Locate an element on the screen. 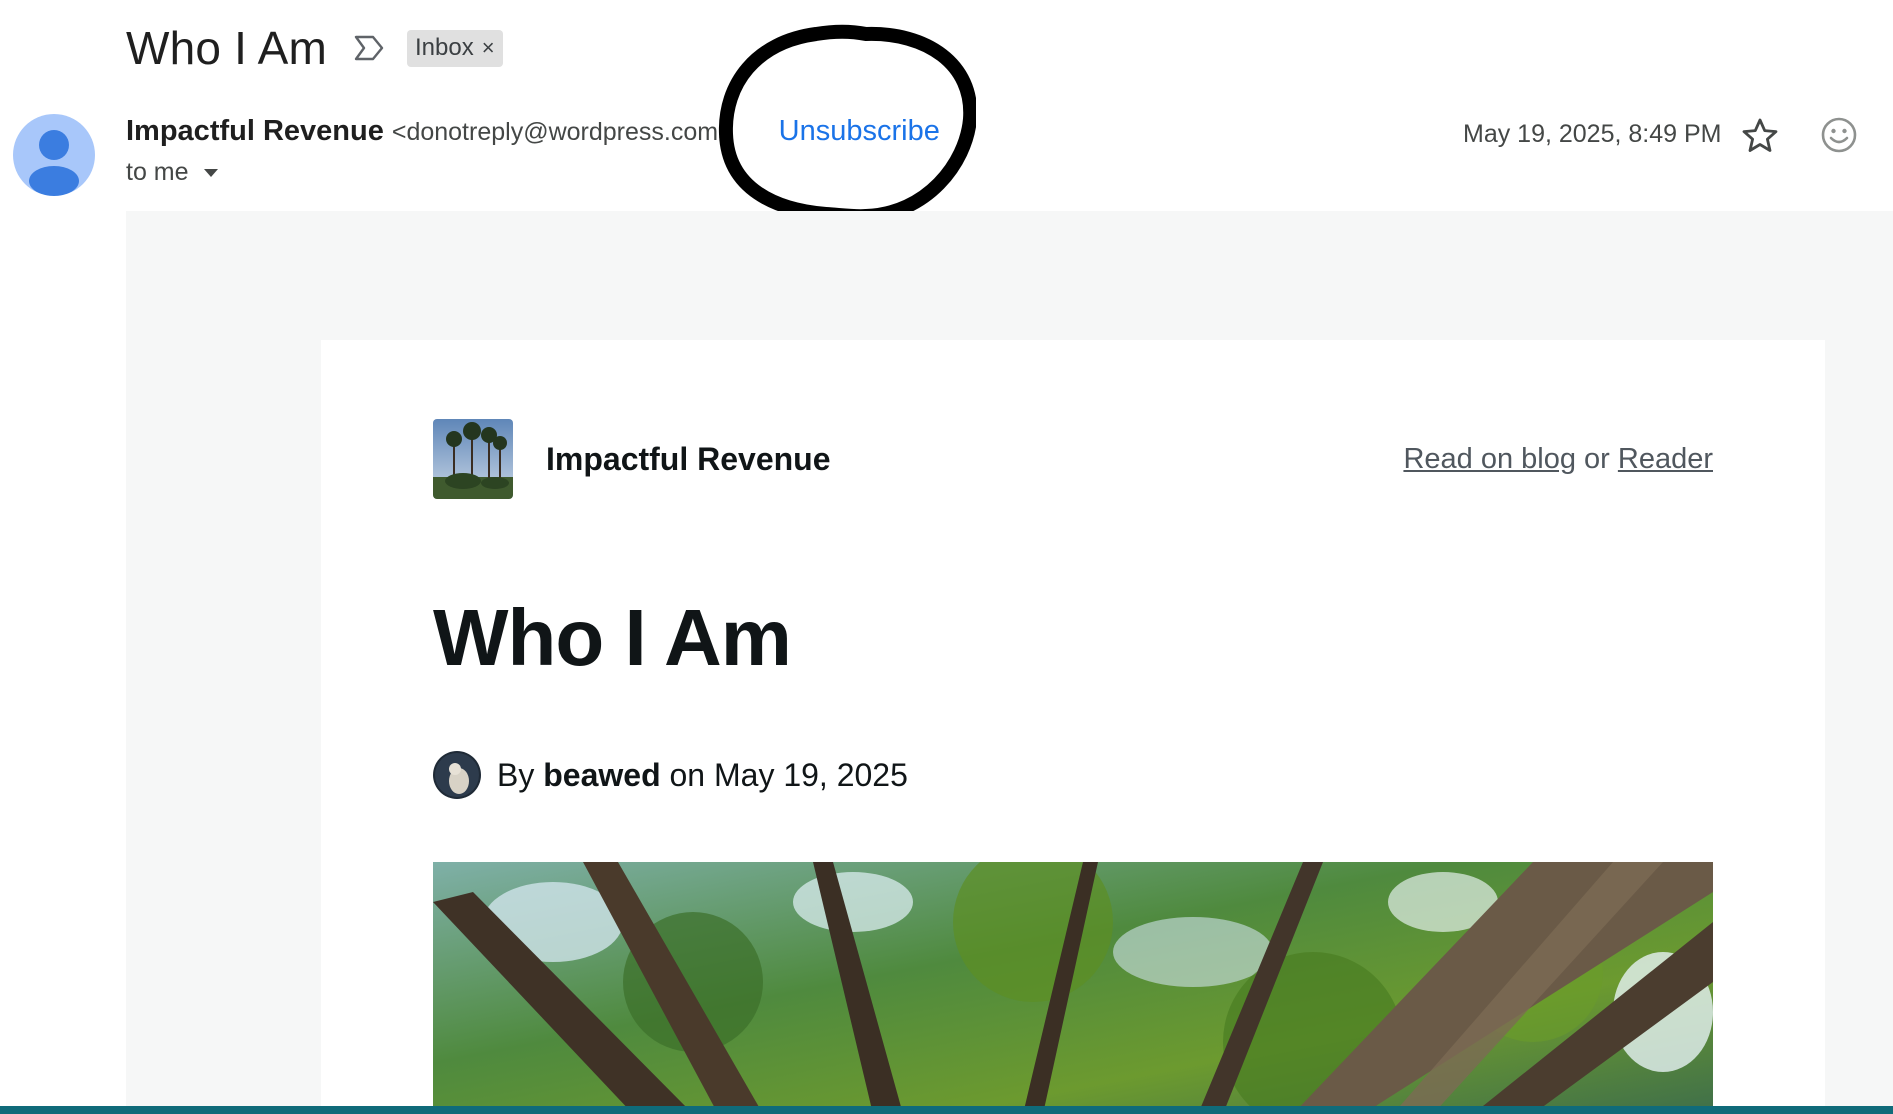 This screenshot has width=1893, height=1114. bottom-edge-bar is located at coordinates (946, 1110).